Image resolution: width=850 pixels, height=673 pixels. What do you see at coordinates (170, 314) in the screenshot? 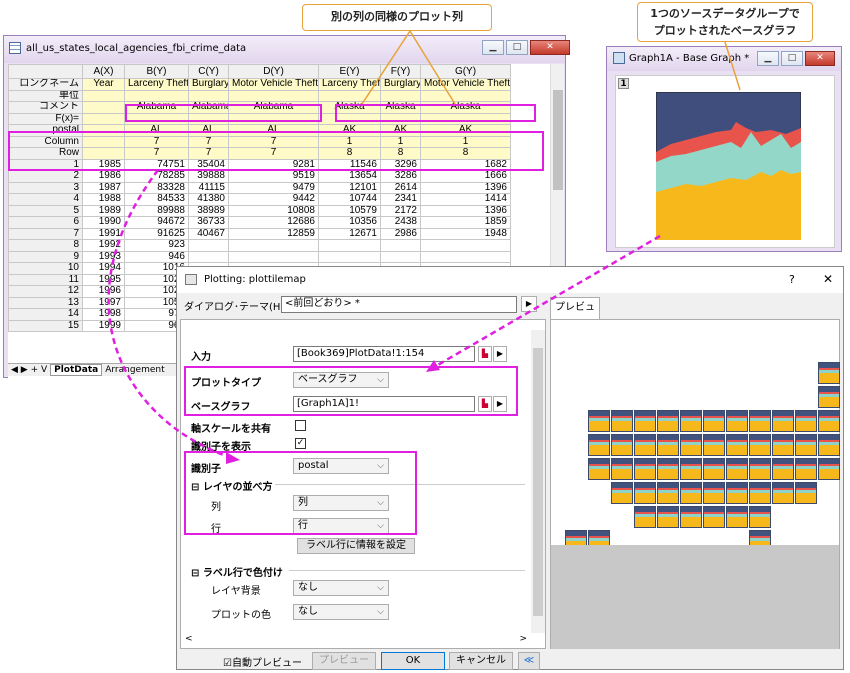
I see `arrow-postal-to-identifier` at bounding box center [170, 314].